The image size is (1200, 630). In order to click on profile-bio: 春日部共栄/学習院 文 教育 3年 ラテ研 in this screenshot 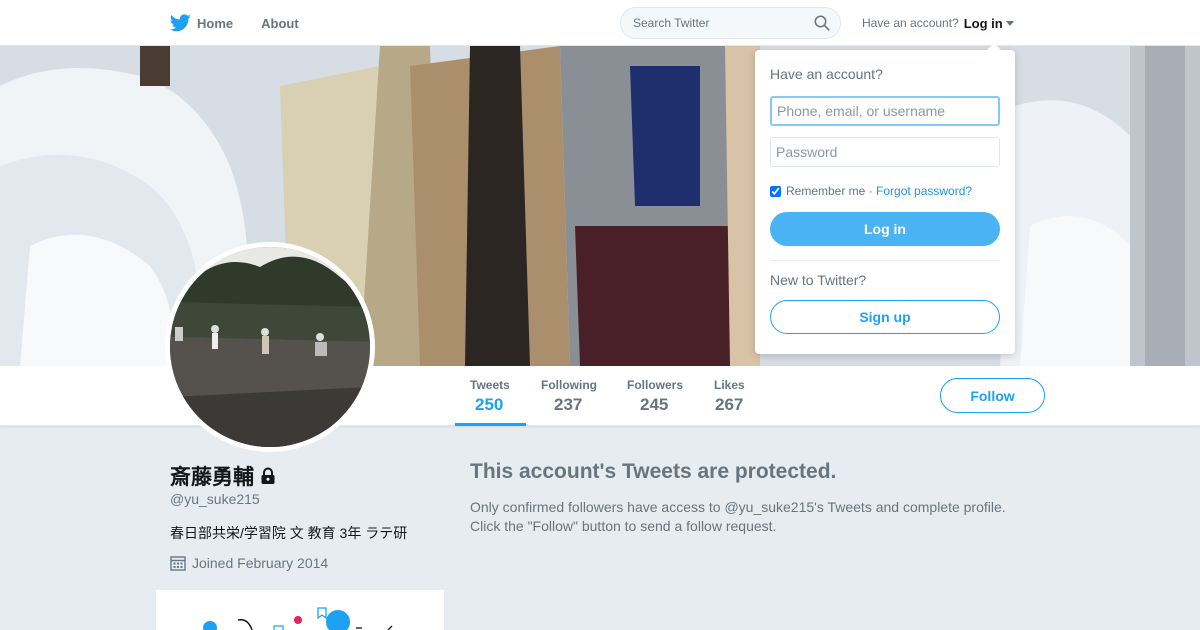, I will do `click(289, 533)`.